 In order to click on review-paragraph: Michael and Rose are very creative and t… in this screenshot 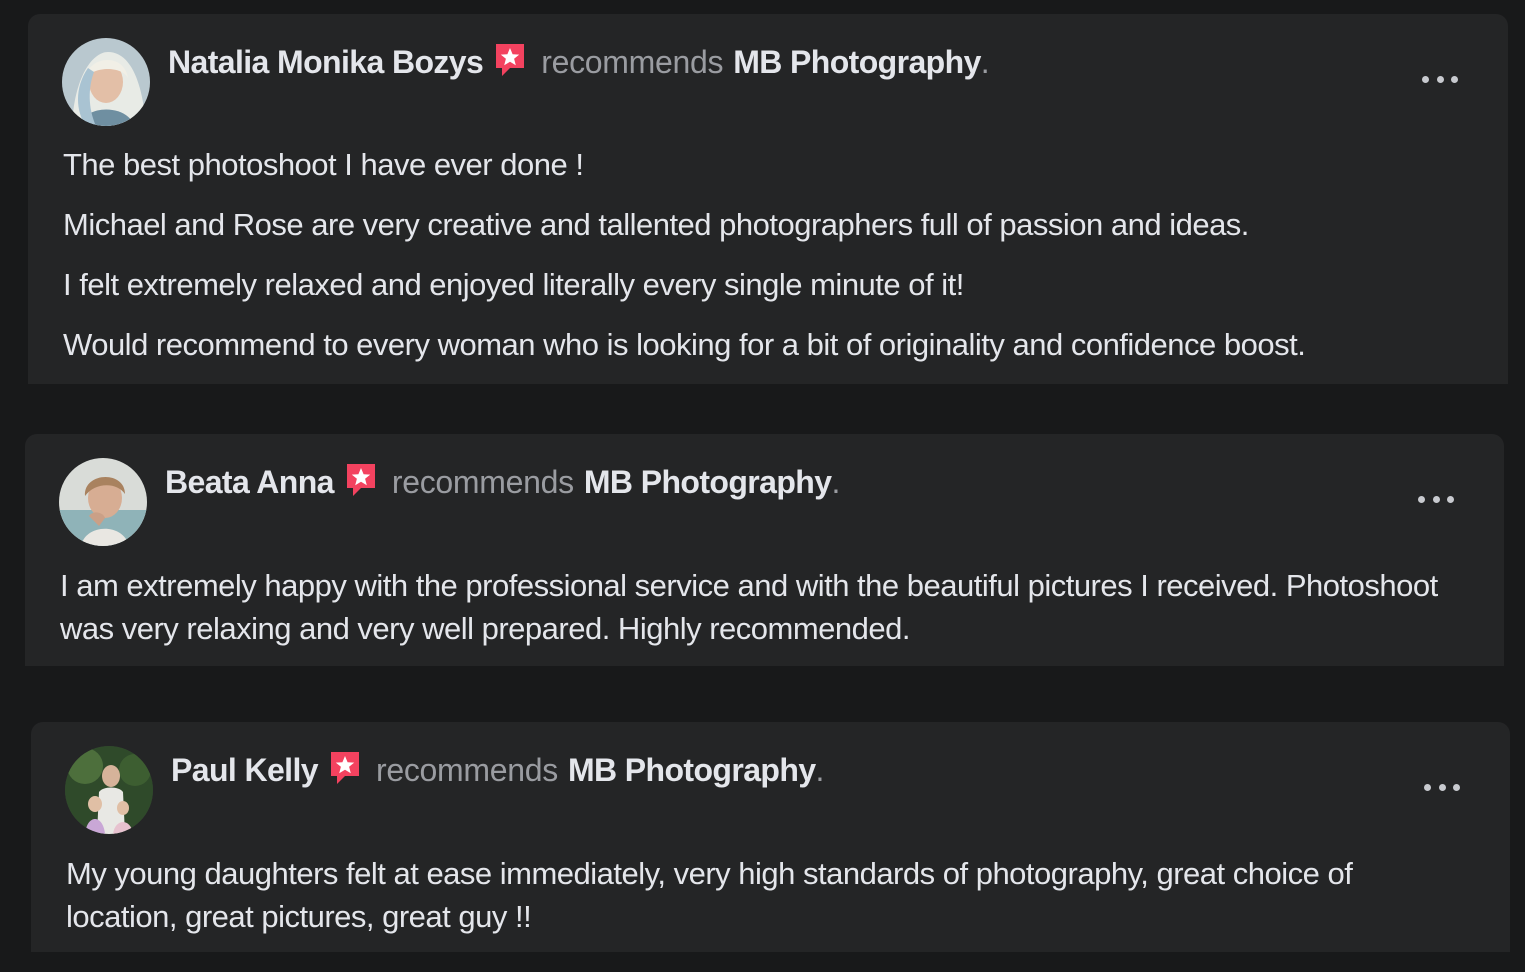, I will do `click(656, 224)`.